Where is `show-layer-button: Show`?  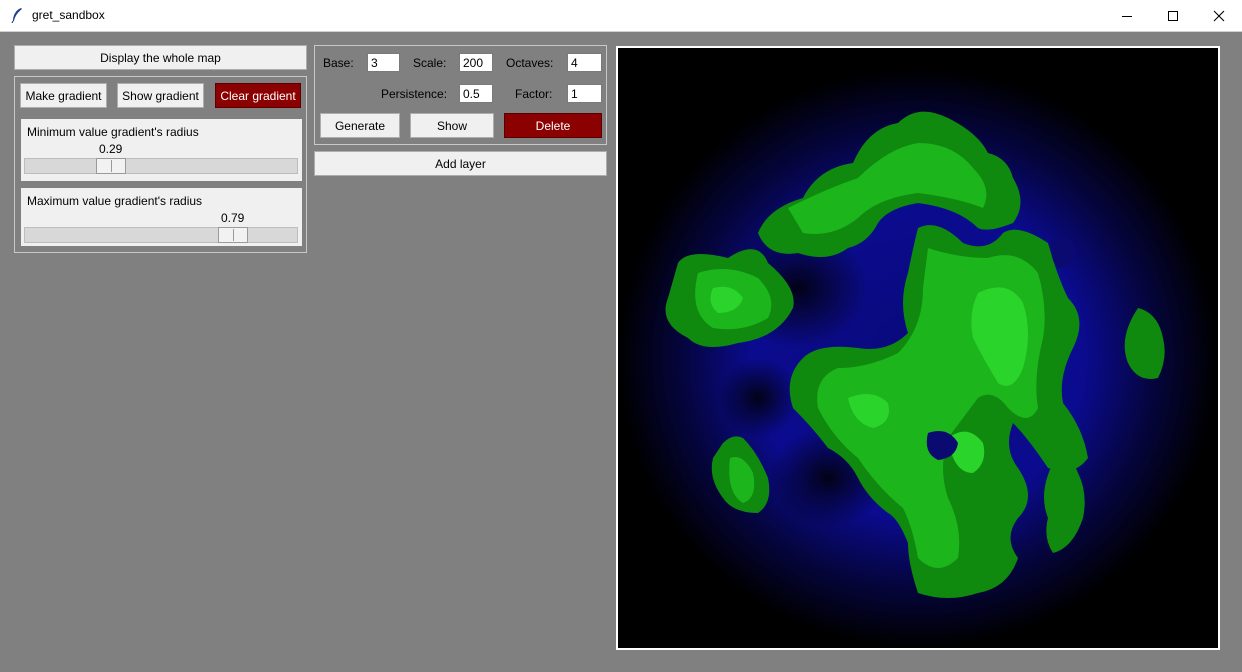
show-layer-button: Show is located at coordinates (452, 125).